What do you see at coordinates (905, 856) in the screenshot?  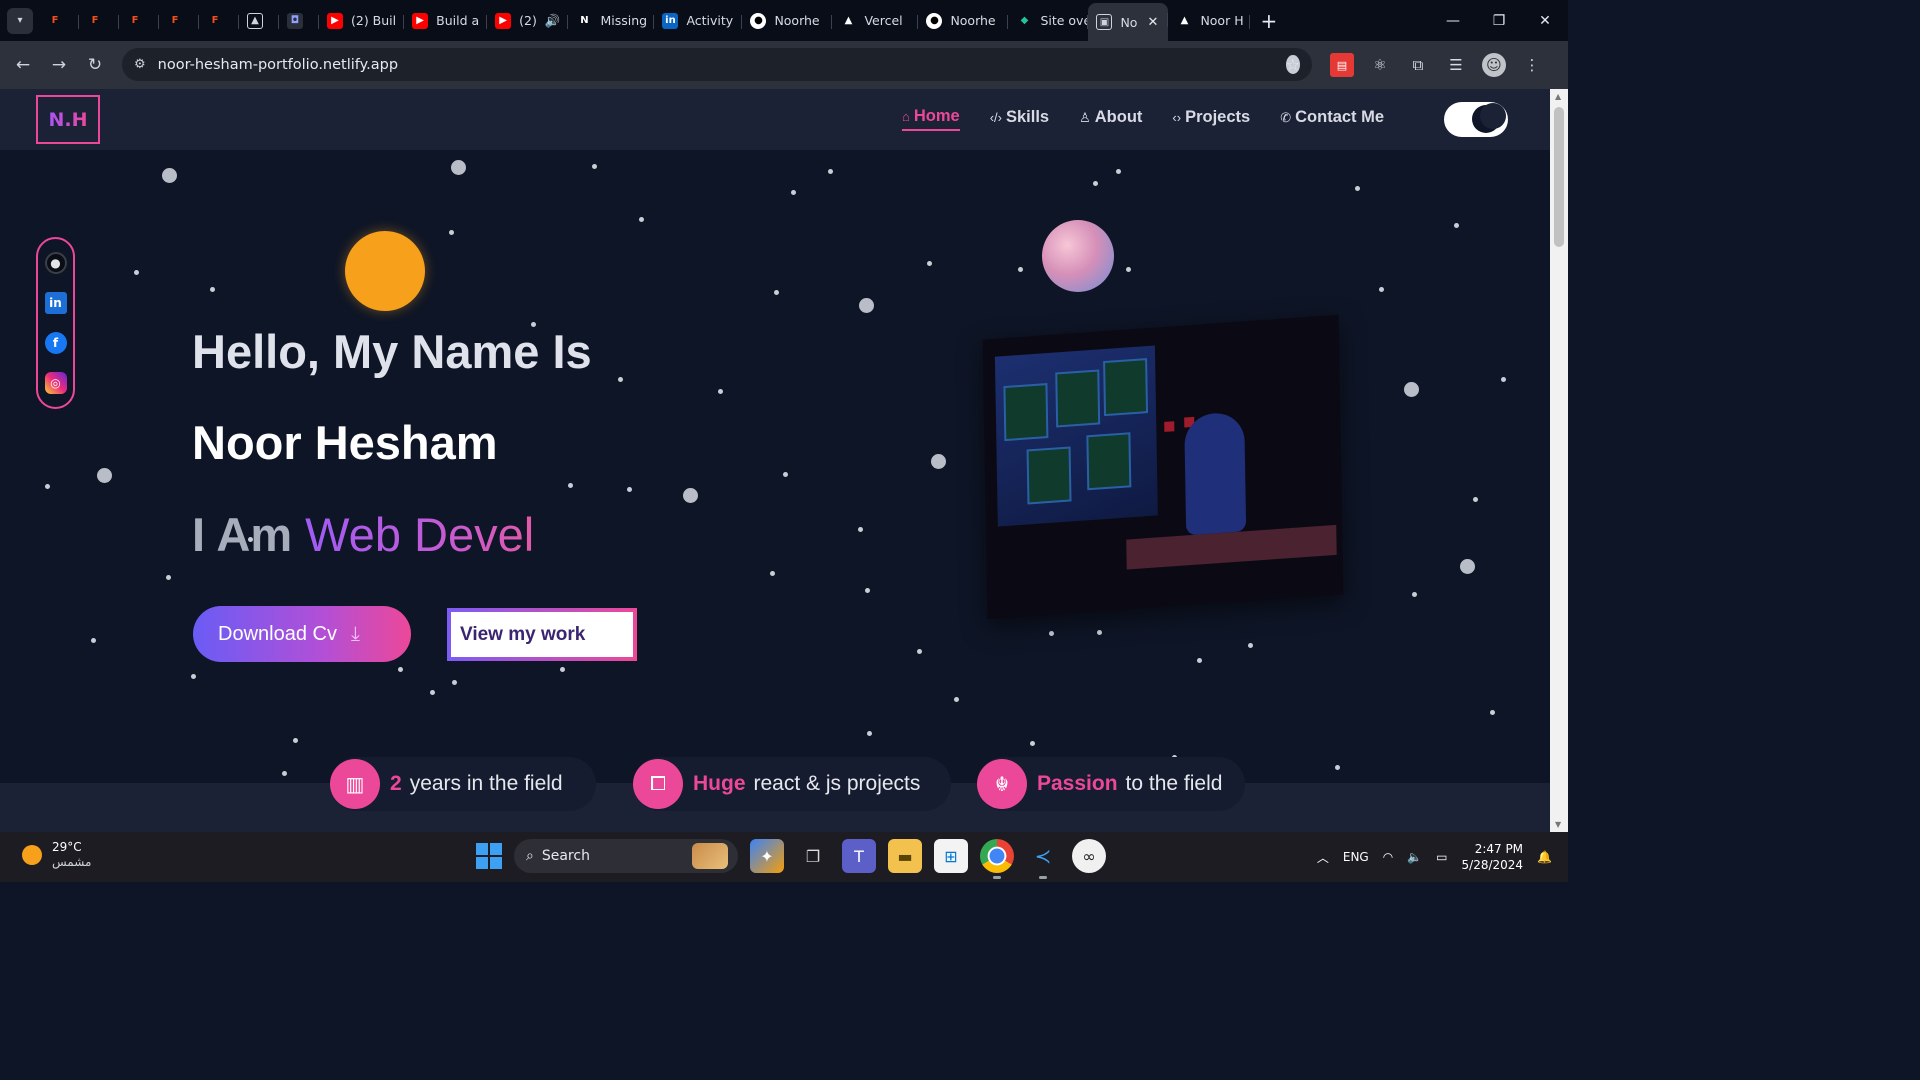 I see `file-explorer-icon: ▬` at bounding box center [905, 856].